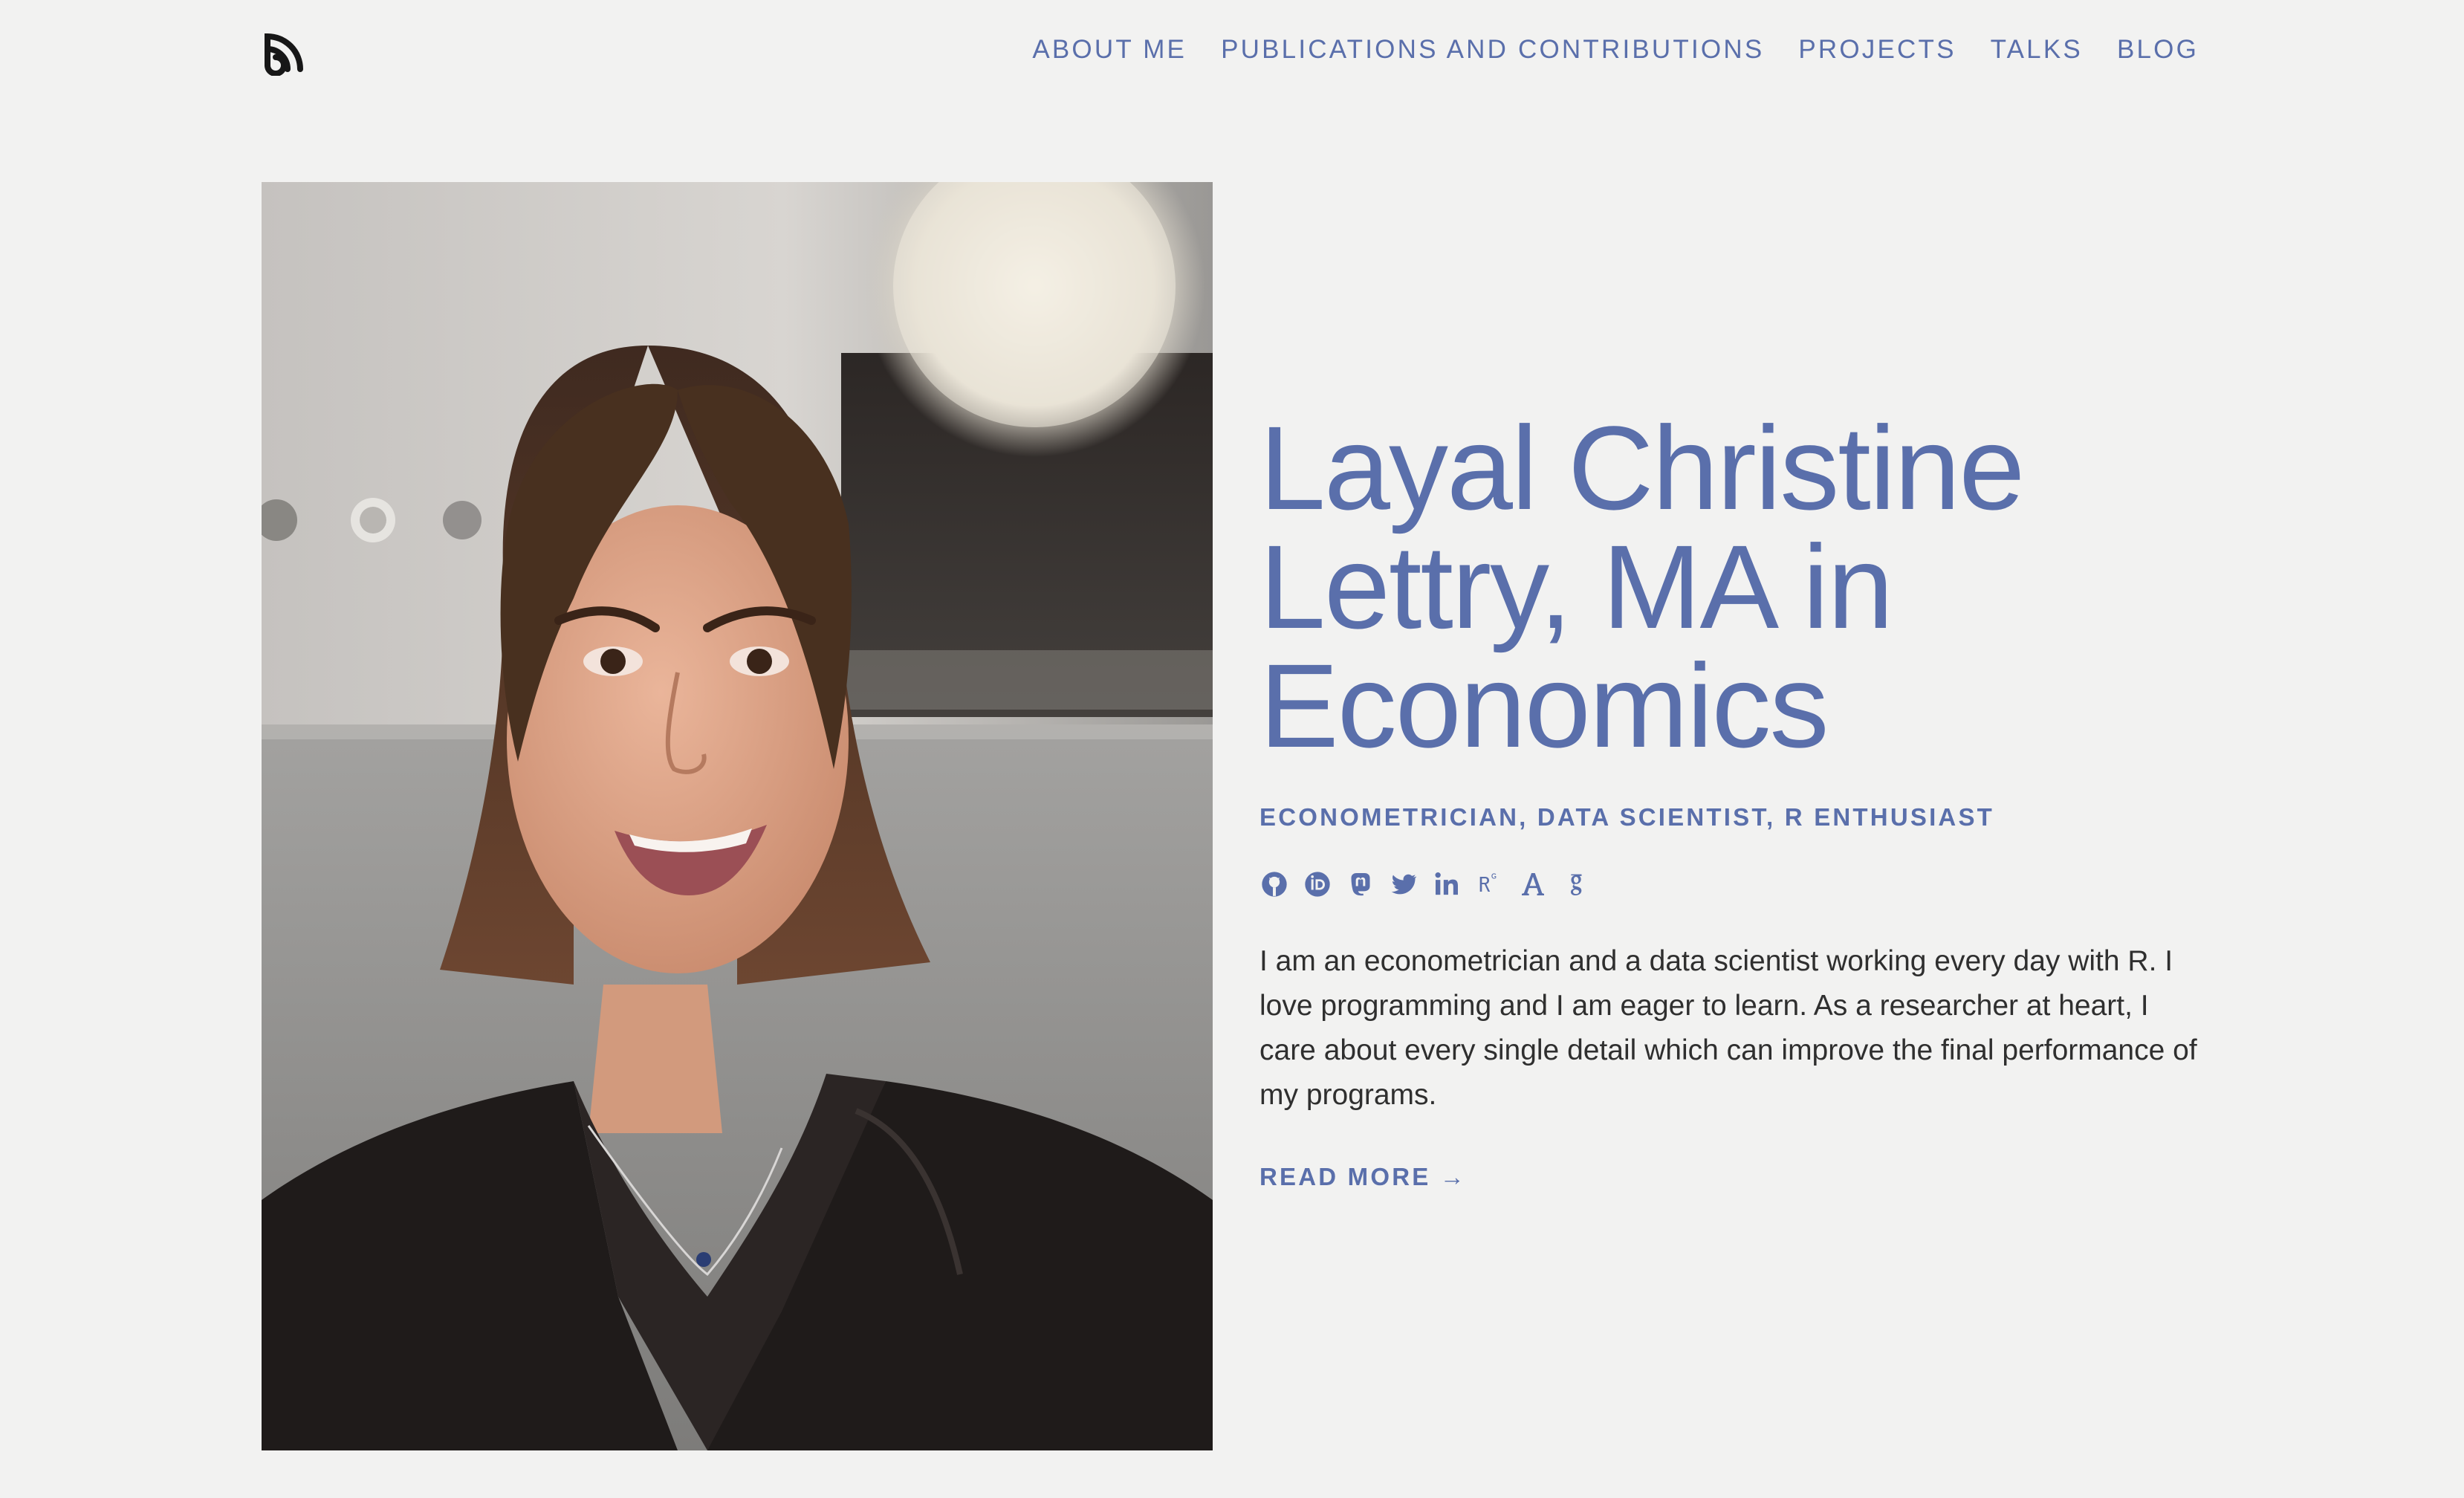 Image resolution: width=2464 pixels, height=1498 pixels. Describe the element at coordinates (1274, 884) in the screenshot. I see `github-icon` at that location.